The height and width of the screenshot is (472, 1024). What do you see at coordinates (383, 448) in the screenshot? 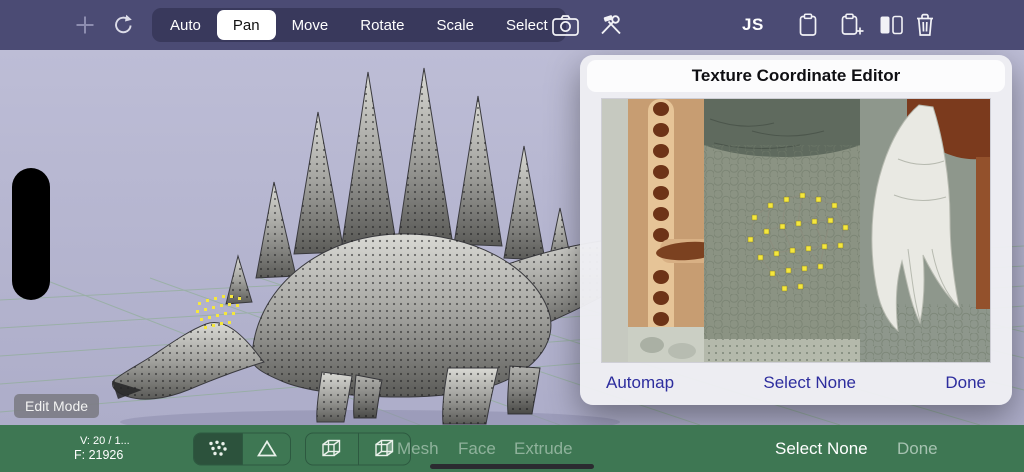
I see `cube-extrude-icon` at bounding box center [383, 448].